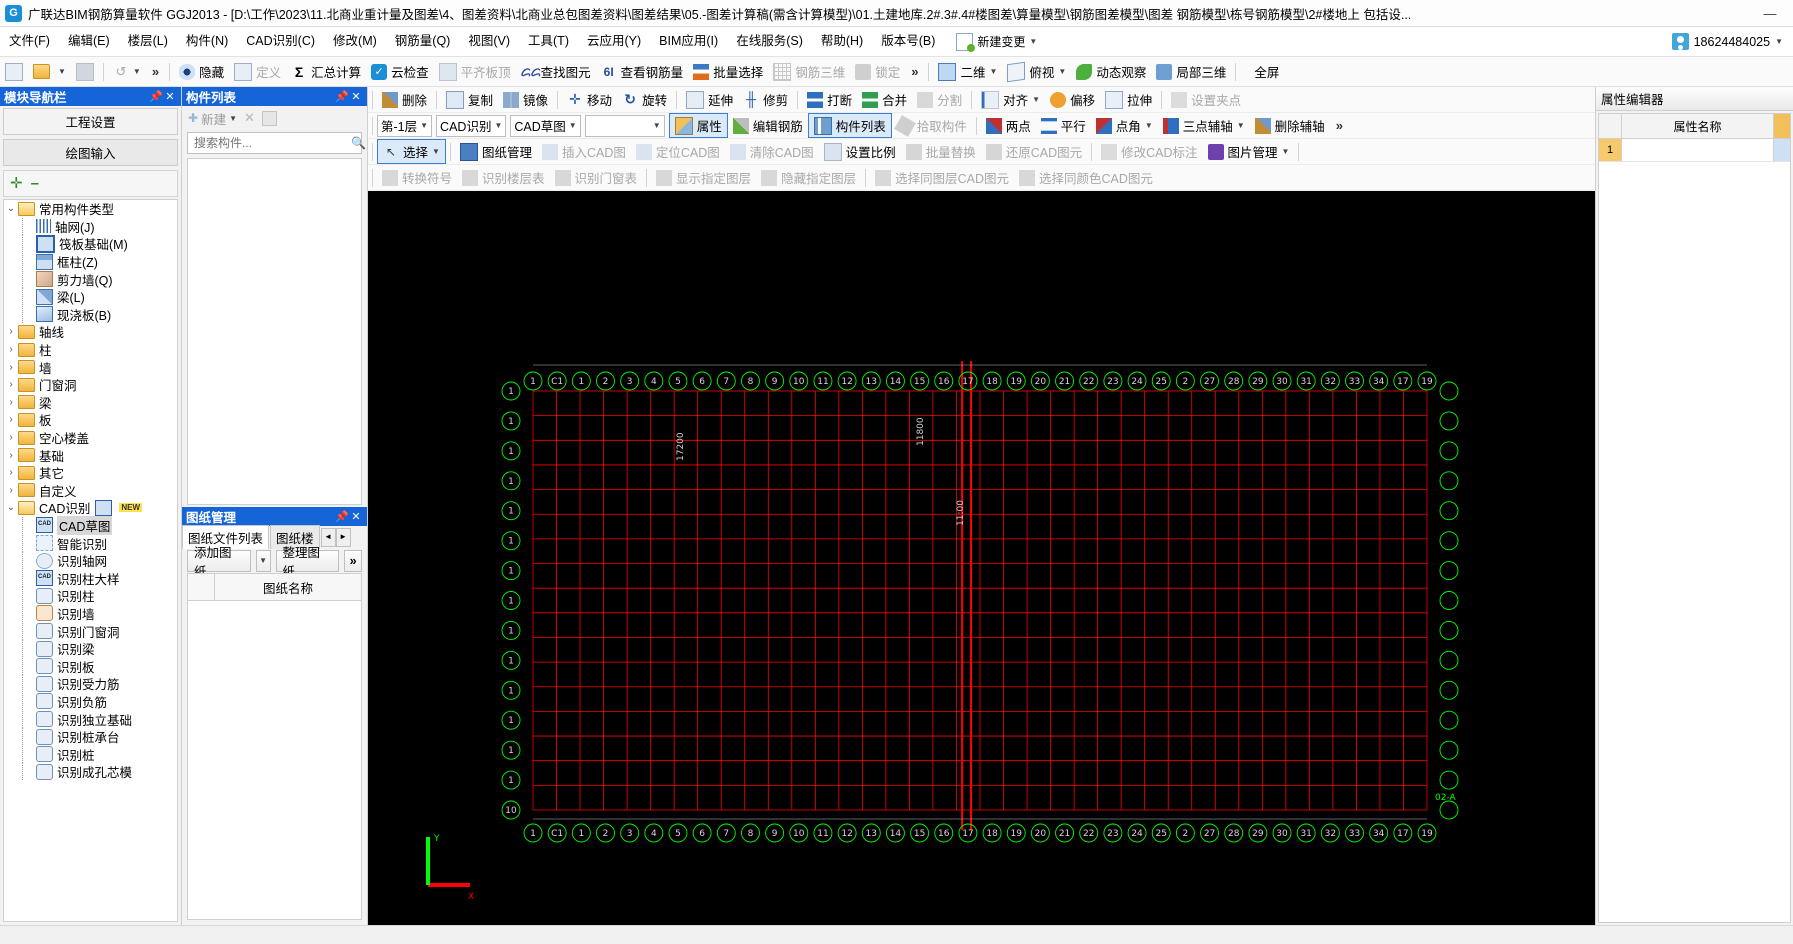 Image resolution: width=1793 pixels, height=944 pixels. I want to click on tree-item-9: › 墙, so click(90, 367).